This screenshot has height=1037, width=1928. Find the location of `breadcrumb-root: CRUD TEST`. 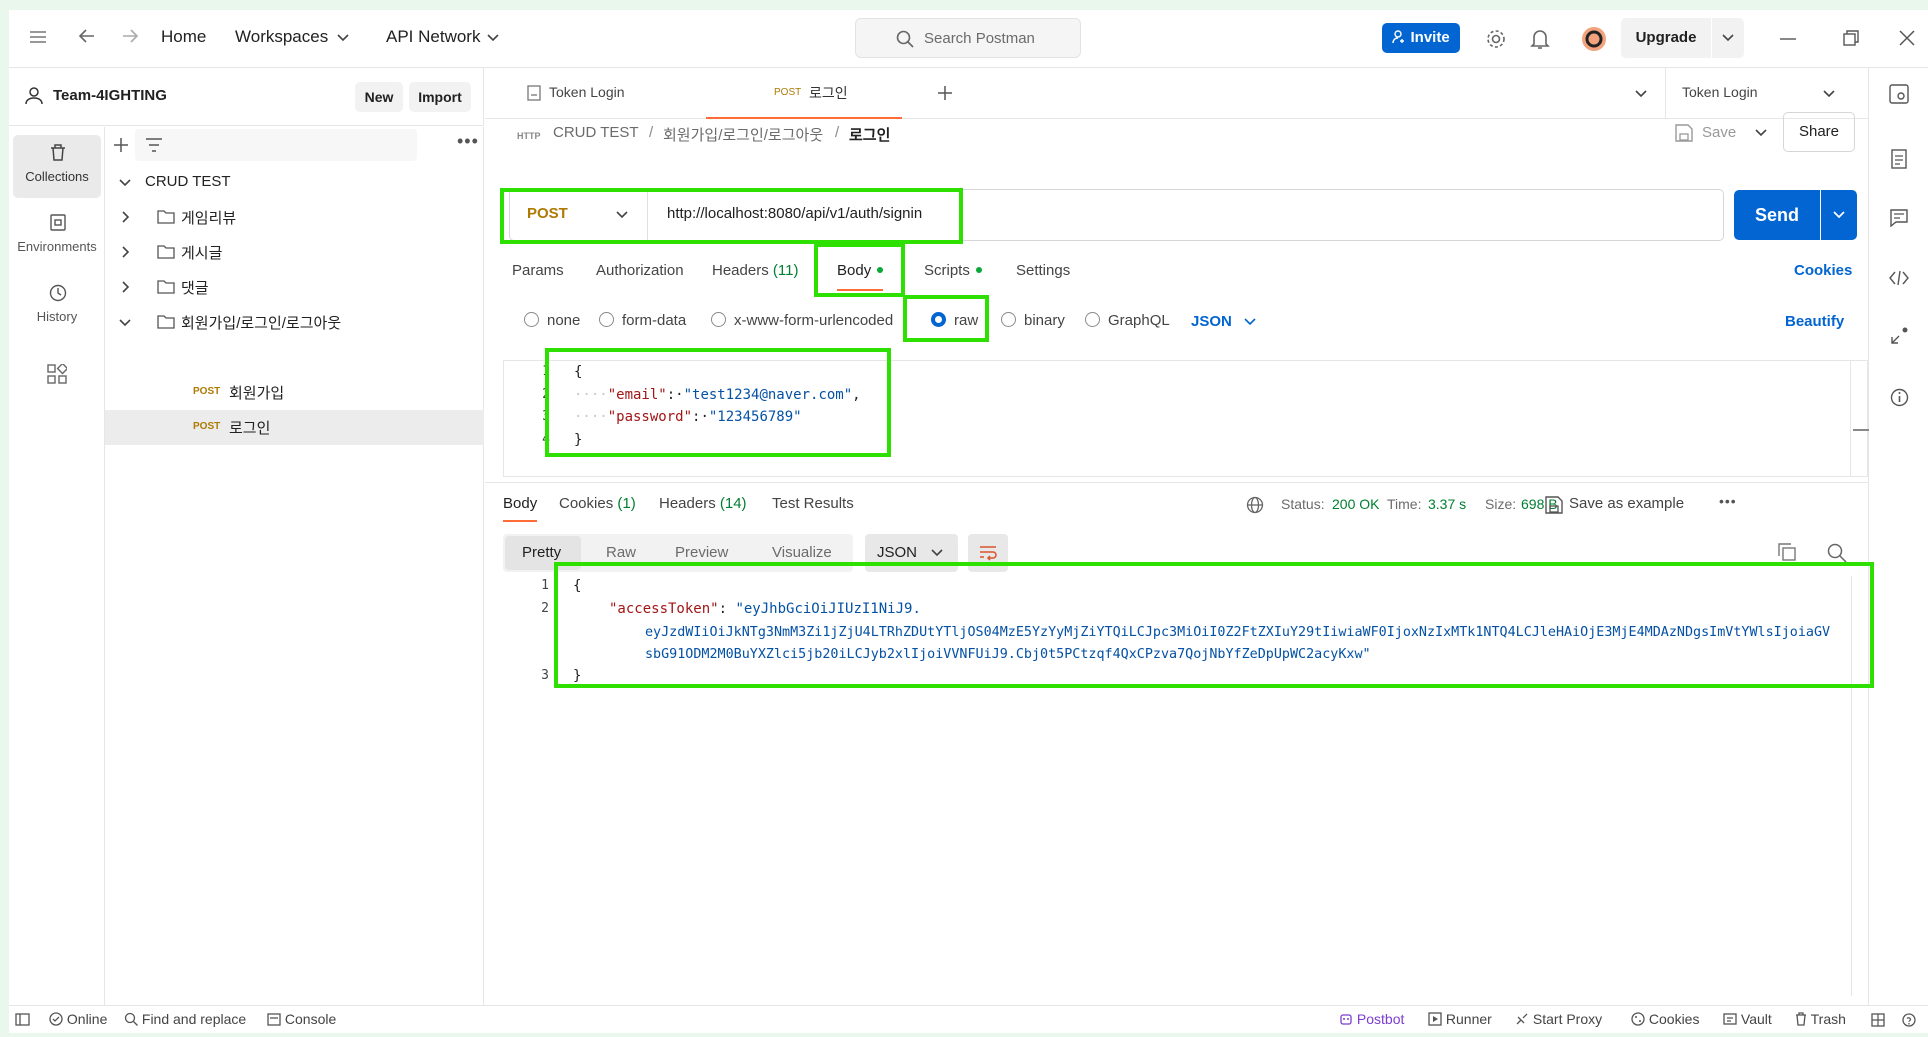

breadcrumb-root: CRUD TEST is located at coordinates (596, 132).